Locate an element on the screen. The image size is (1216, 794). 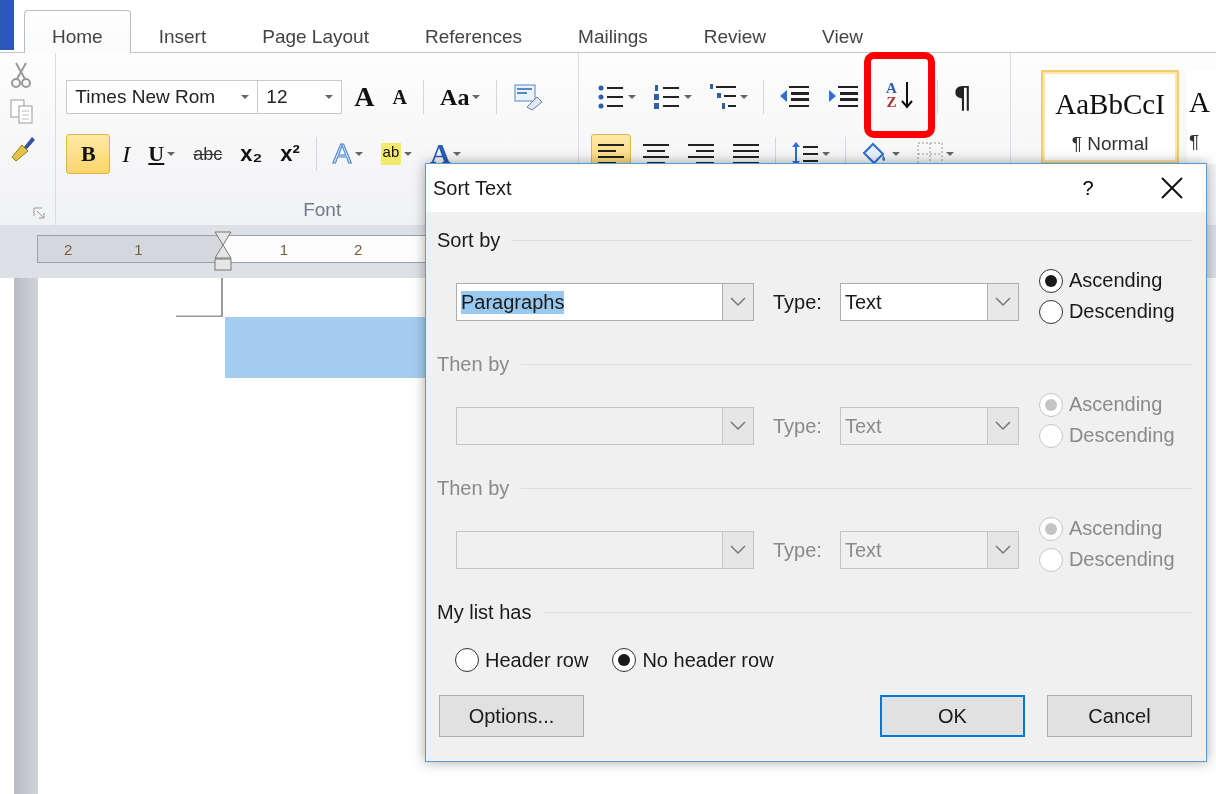
ribbon-tab: Page Layout is located at coordinates (315, 31).